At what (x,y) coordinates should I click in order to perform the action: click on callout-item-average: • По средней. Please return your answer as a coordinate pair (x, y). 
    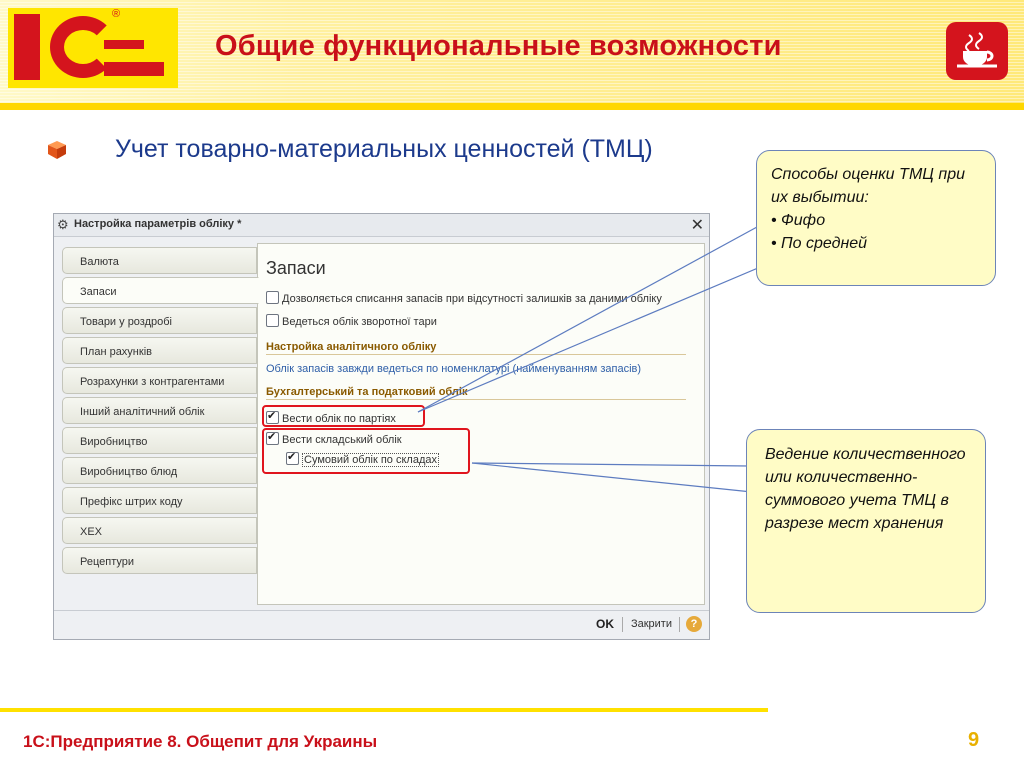
    Looking at the image, I should click on (819, 243).